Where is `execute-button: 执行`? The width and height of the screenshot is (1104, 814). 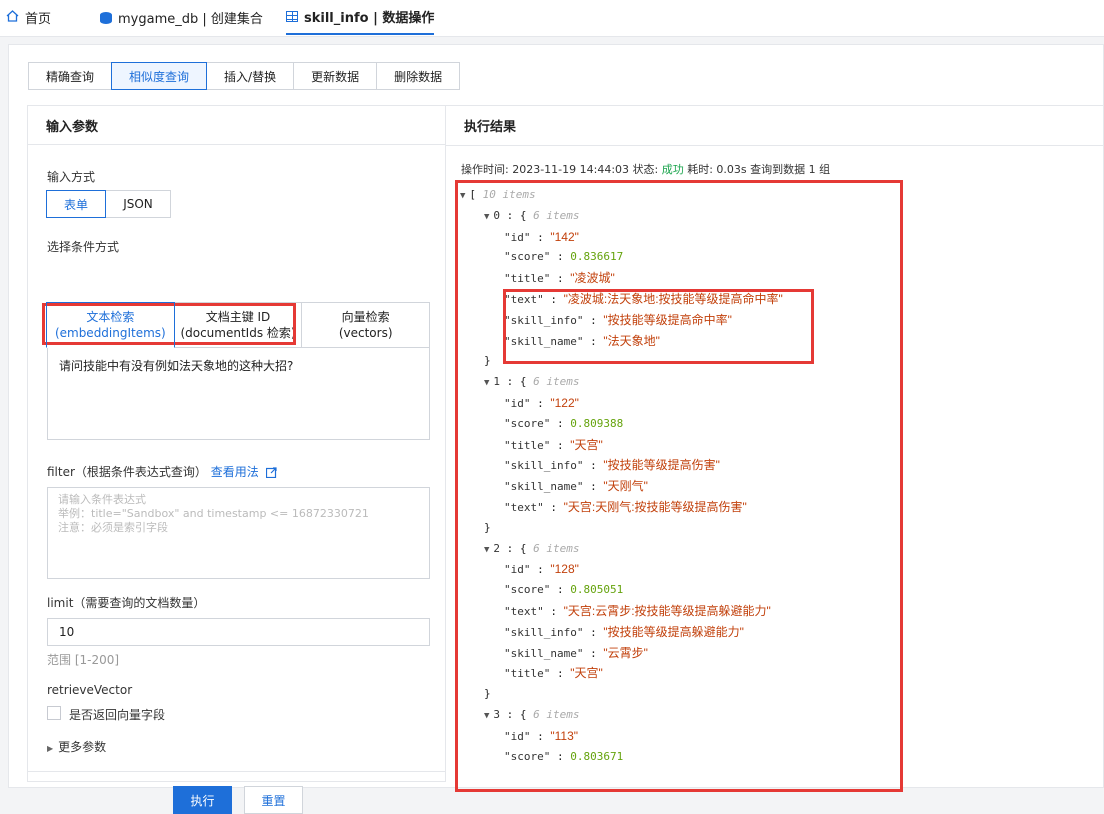 execute-button: 执行 is located at coordinates (202, 800).